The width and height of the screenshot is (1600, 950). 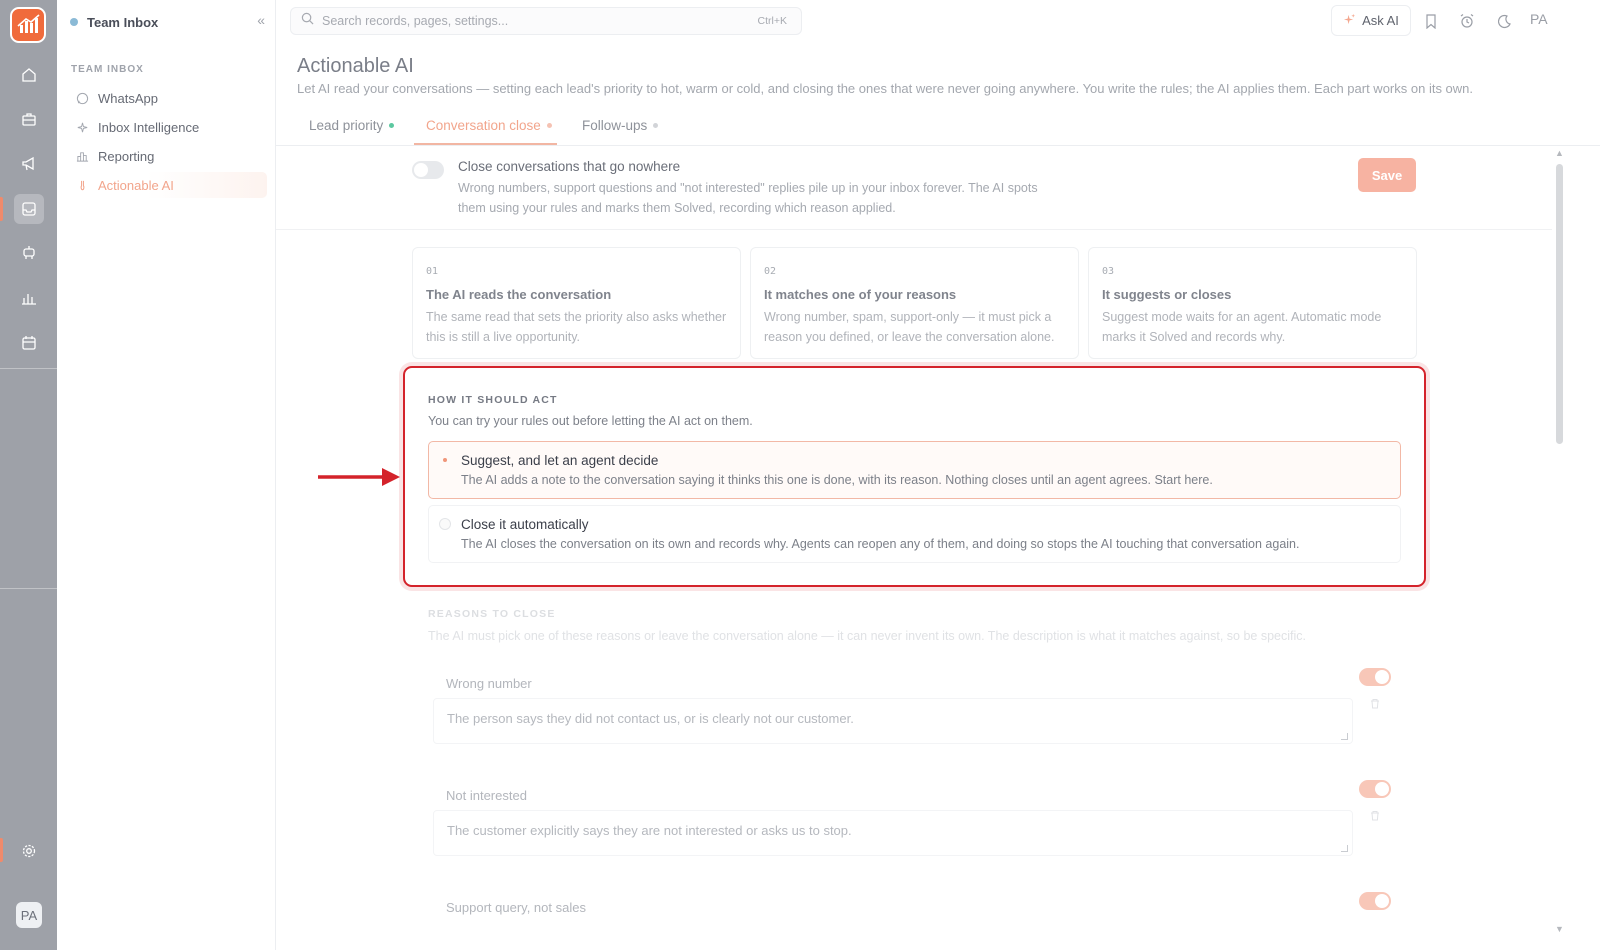 What do you see at coordinates (525, 524) in the screenshot?
I see `option-title: Close it automatically` at bounding box center [525, 524].